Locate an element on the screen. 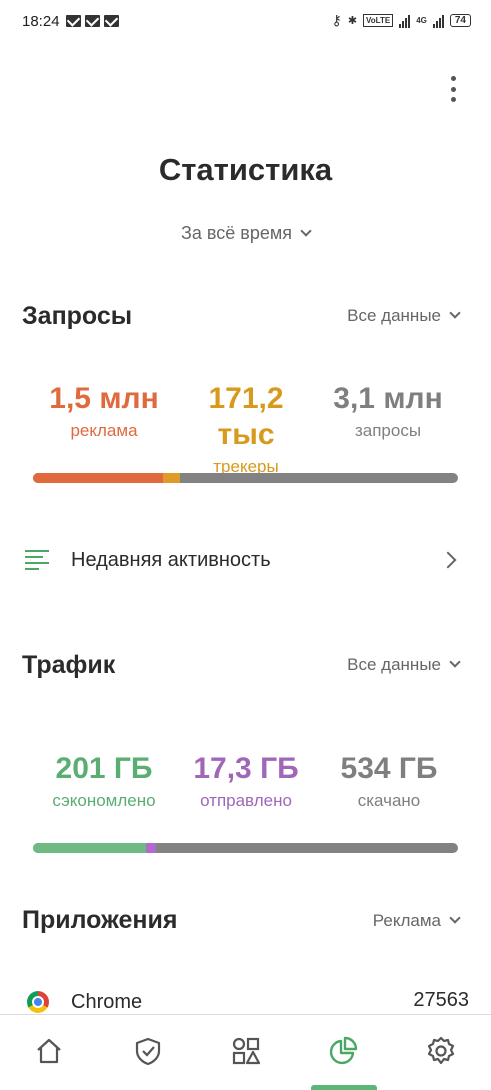 The height and width of the screenshot is (1090, 491). downloaded-label: скачано is located at coordinates (389, 800).